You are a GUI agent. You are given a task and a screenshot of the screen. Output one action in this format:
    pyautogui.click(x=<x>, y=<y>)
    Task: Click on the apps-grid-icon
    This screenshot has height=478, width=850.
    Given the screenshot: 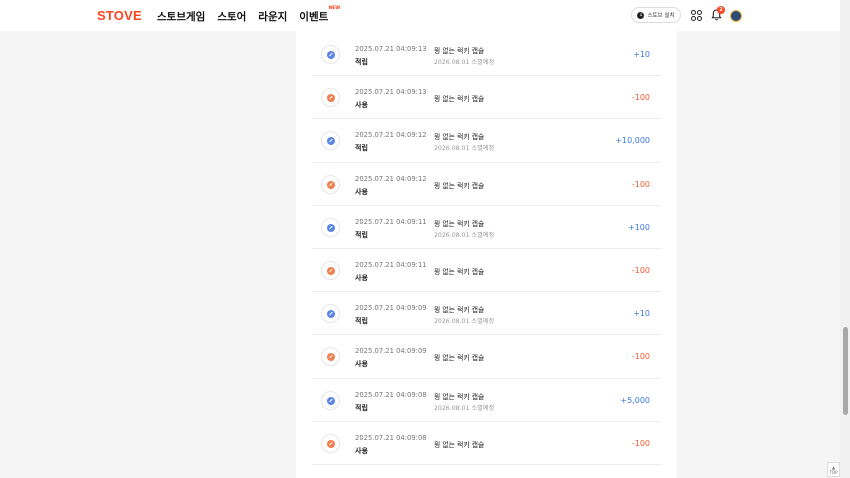 What is the action you would take?
    pyautogui.click(x=696, y=15)
    